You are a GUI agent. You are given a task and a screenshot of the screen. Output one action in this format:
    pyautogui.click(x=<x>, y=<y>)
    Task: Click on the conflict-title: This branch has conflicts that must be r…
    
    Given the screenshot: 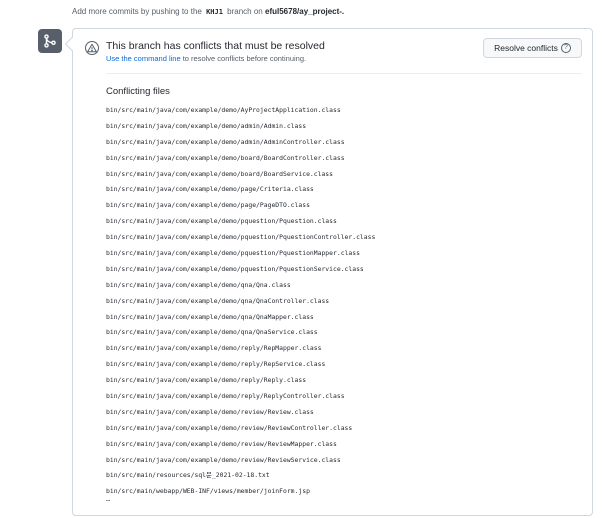 What is the action you would take?
    pyautogui.click(x=215, y=46)
    